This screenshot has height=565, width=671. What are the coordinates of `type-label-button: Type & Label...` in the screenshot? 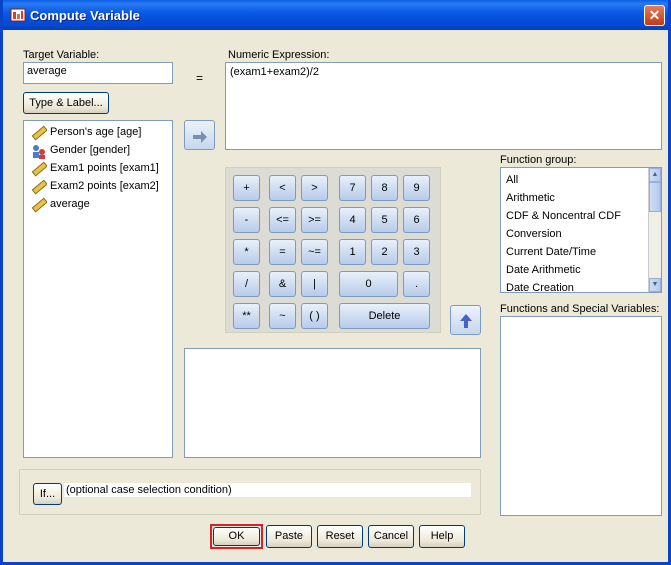 It's located at (66, 103).